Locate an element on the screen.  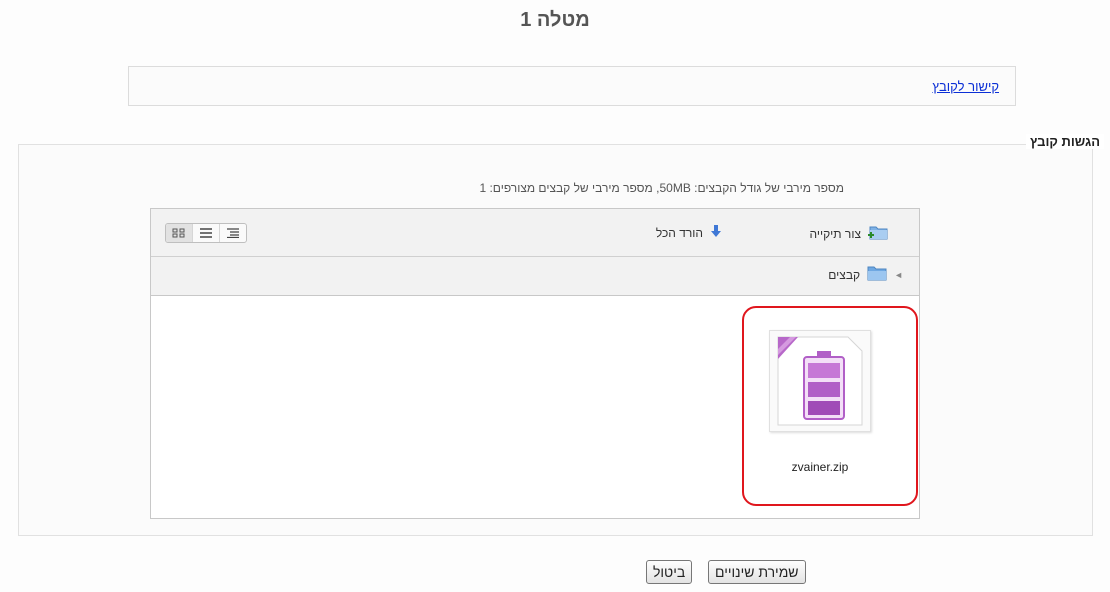
view-mode-toggle is located at coordinates (206, 233).